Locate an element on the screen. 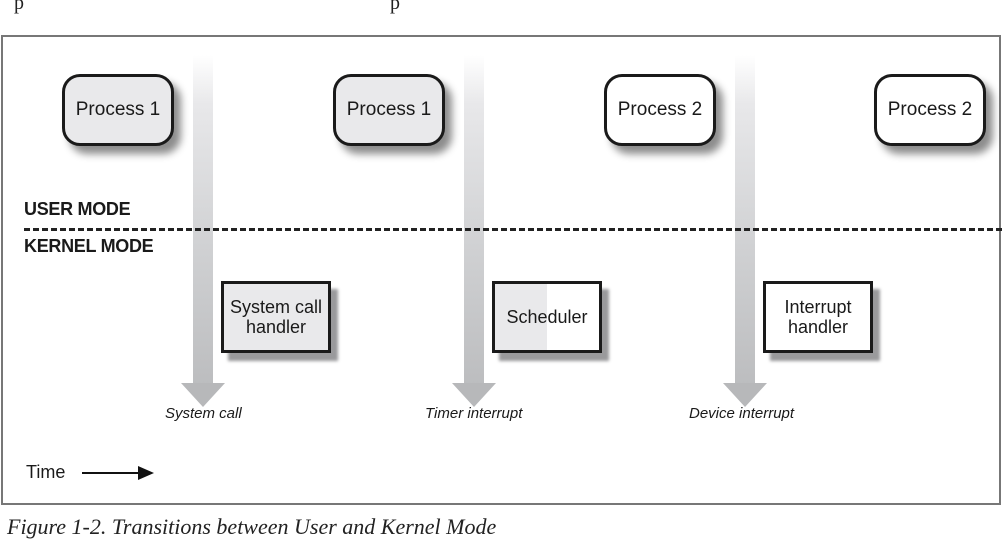  device-interrupt-event-label: Device interrupt is located at coordinates (742, 413).